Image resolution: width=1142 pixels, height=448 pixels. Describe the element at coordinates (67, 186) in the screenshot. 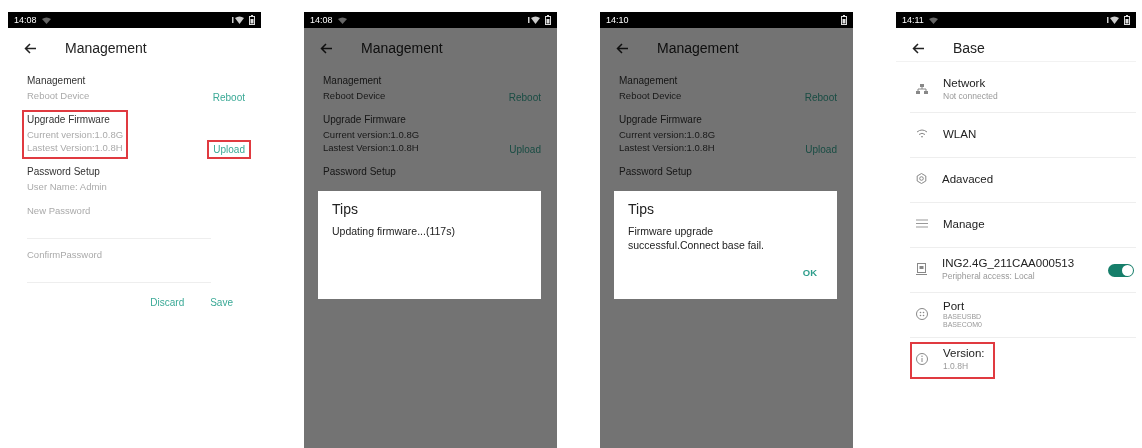

I see `section-text: User Name: Admin` at that location.